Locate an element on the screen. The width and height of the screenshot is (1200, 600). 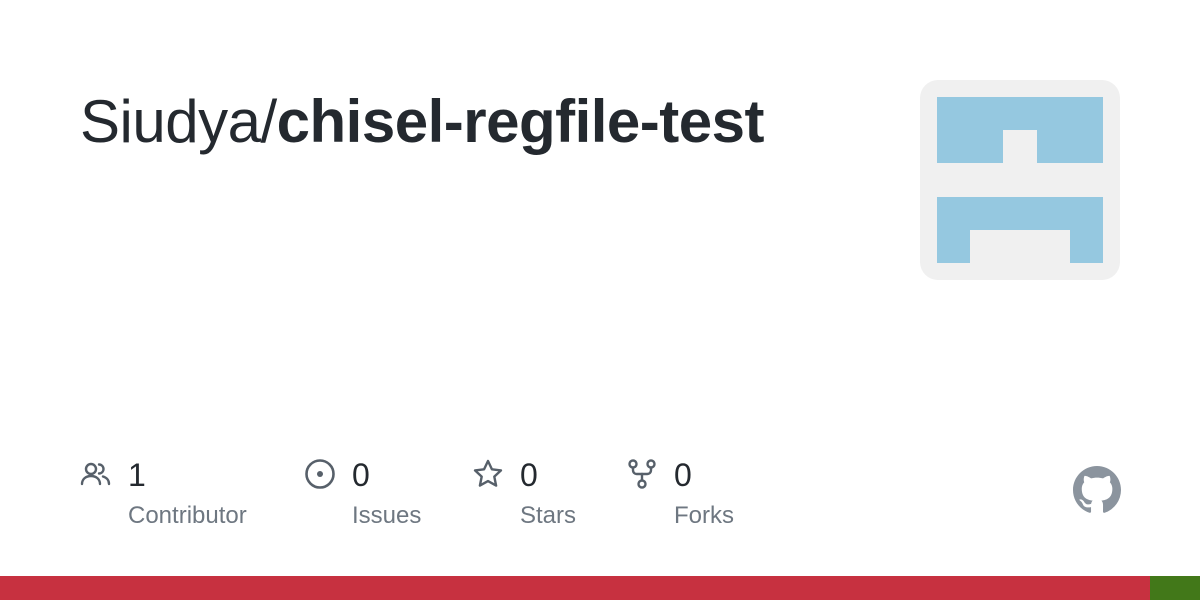
owner-avatar is located at coordinates (1020, 180).